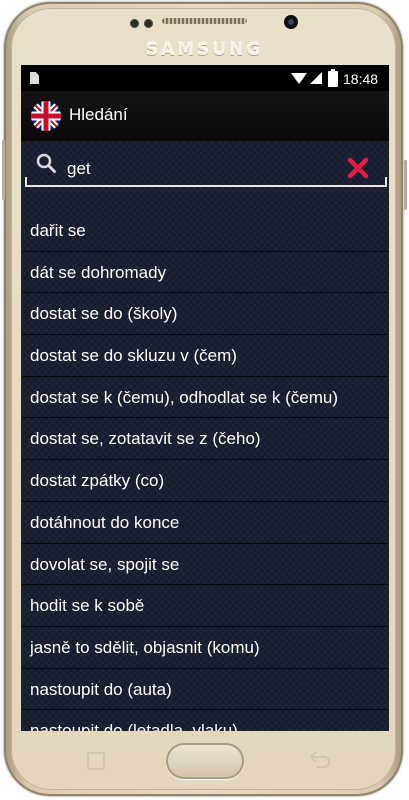 This screenshot has height=800, width=409. Describe the element at coordinates (46, 116) in the screenshot. I see `uk-flag-icon` at that location.